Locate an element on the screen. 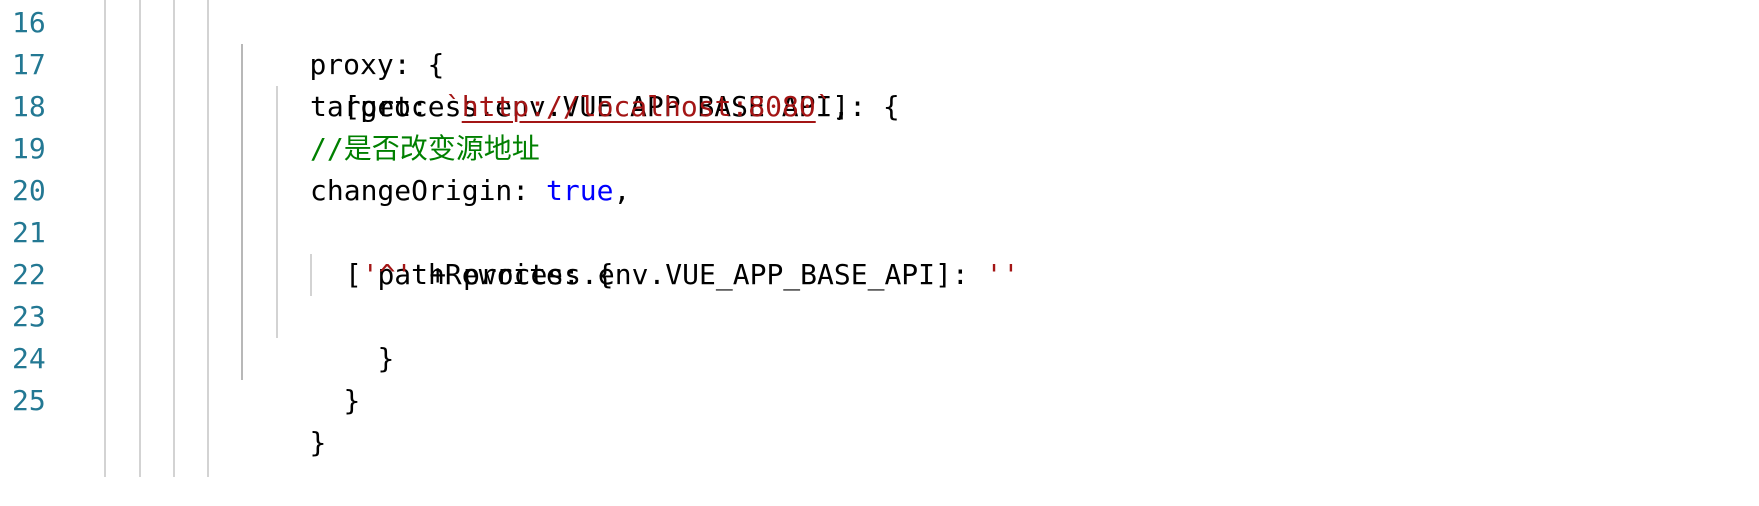  line-number: 21 is located at coordinates (29, 232).